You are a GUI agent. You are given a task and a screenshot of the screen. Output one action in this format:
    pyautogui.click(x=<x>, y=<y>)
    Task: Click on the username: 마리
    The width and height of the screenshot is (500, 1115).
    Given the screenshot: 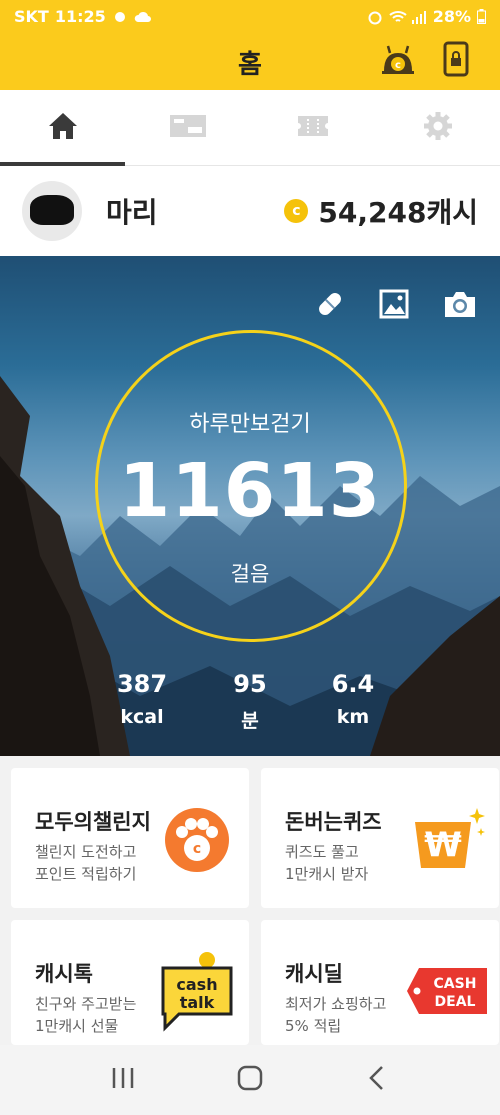 What is the action you would take?
    pyautogui.click(x=132, y=212)
    